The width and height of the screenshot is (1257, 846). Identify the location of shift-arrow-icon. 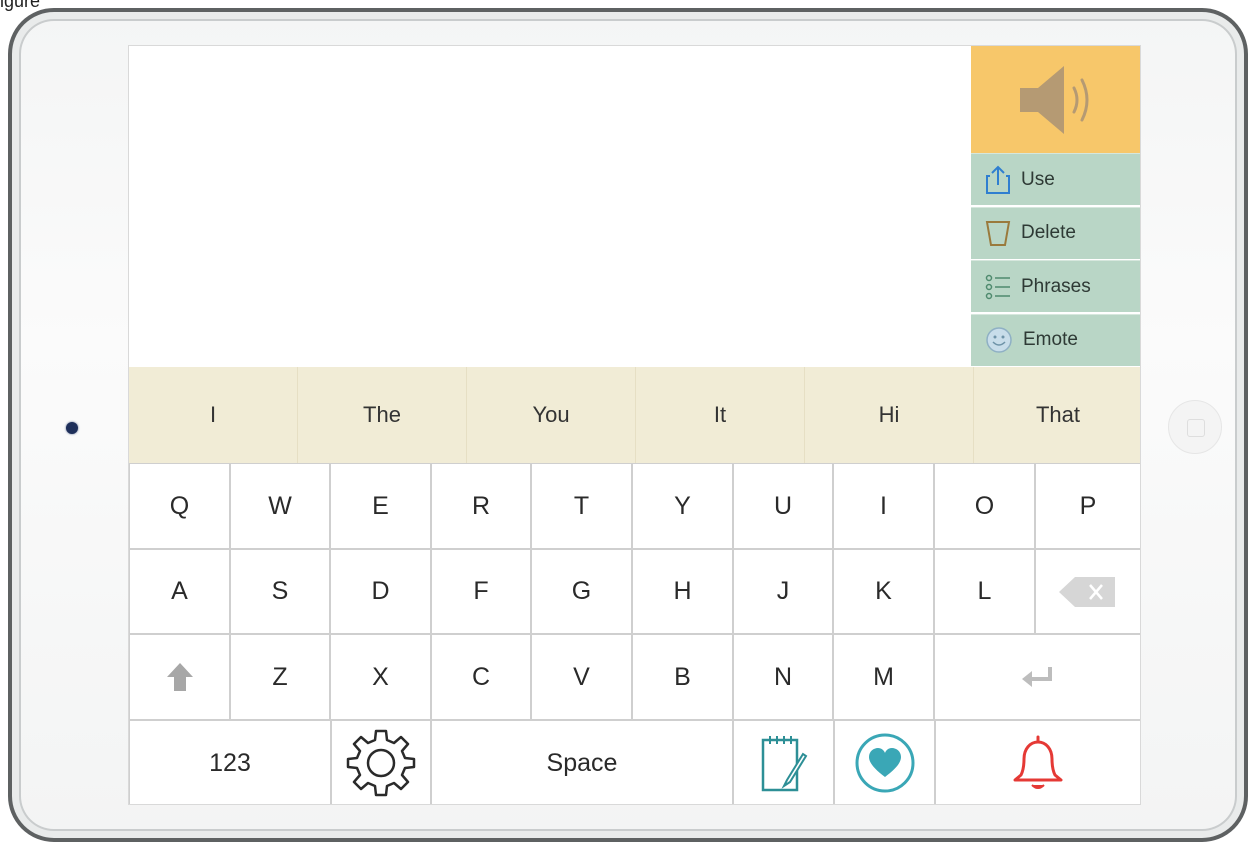
(179, 677).